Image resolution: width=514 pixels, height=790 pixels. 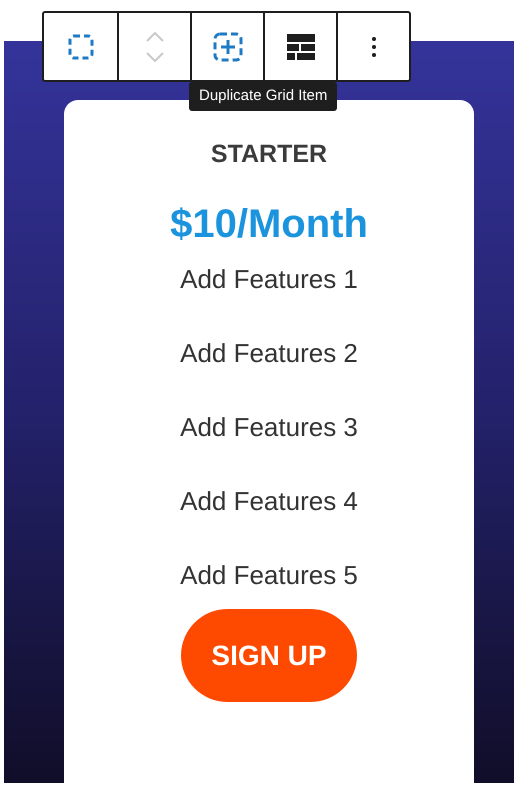 What do you see at coordinates (155, 47) in the screenshot?
I see `chevron-up-down-icon` at bounding box center [155, 47].